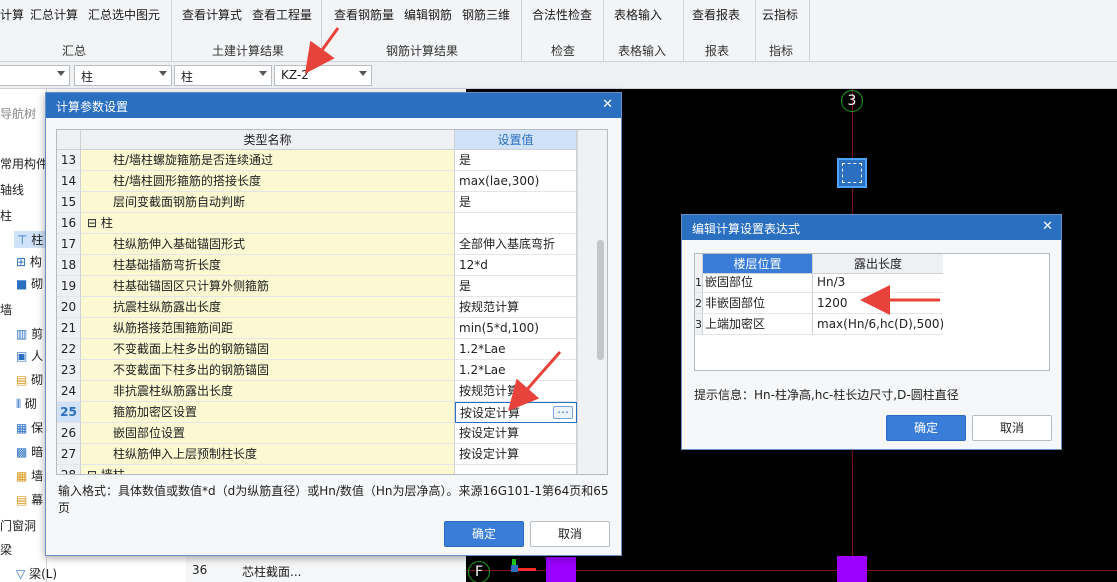 The height and width of the screenshot is (582, 1117). Describe the element at coordinates (322, 50) in the screenshot. I see `arrow-to-element-select` at that location.